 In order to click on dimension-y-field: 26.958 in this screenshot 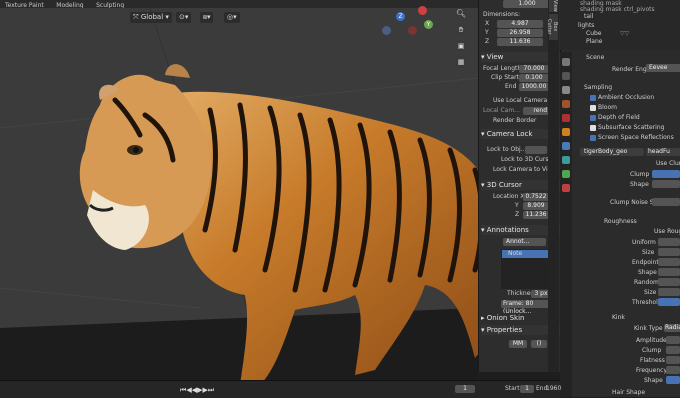, I will do `click(520, 33)`.